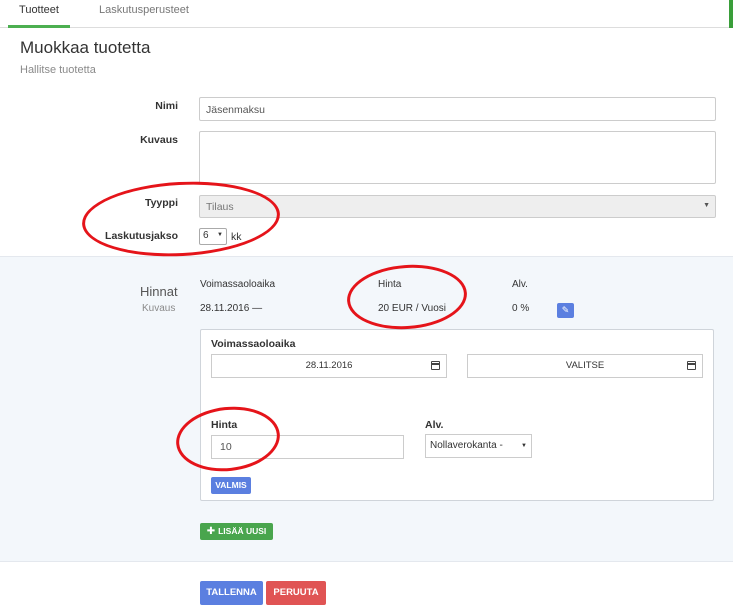  What do you see at coordinates (434, 425) in the screenshot?
I see `editor-vat-label: Alv.` at bounding box center [434, 425].